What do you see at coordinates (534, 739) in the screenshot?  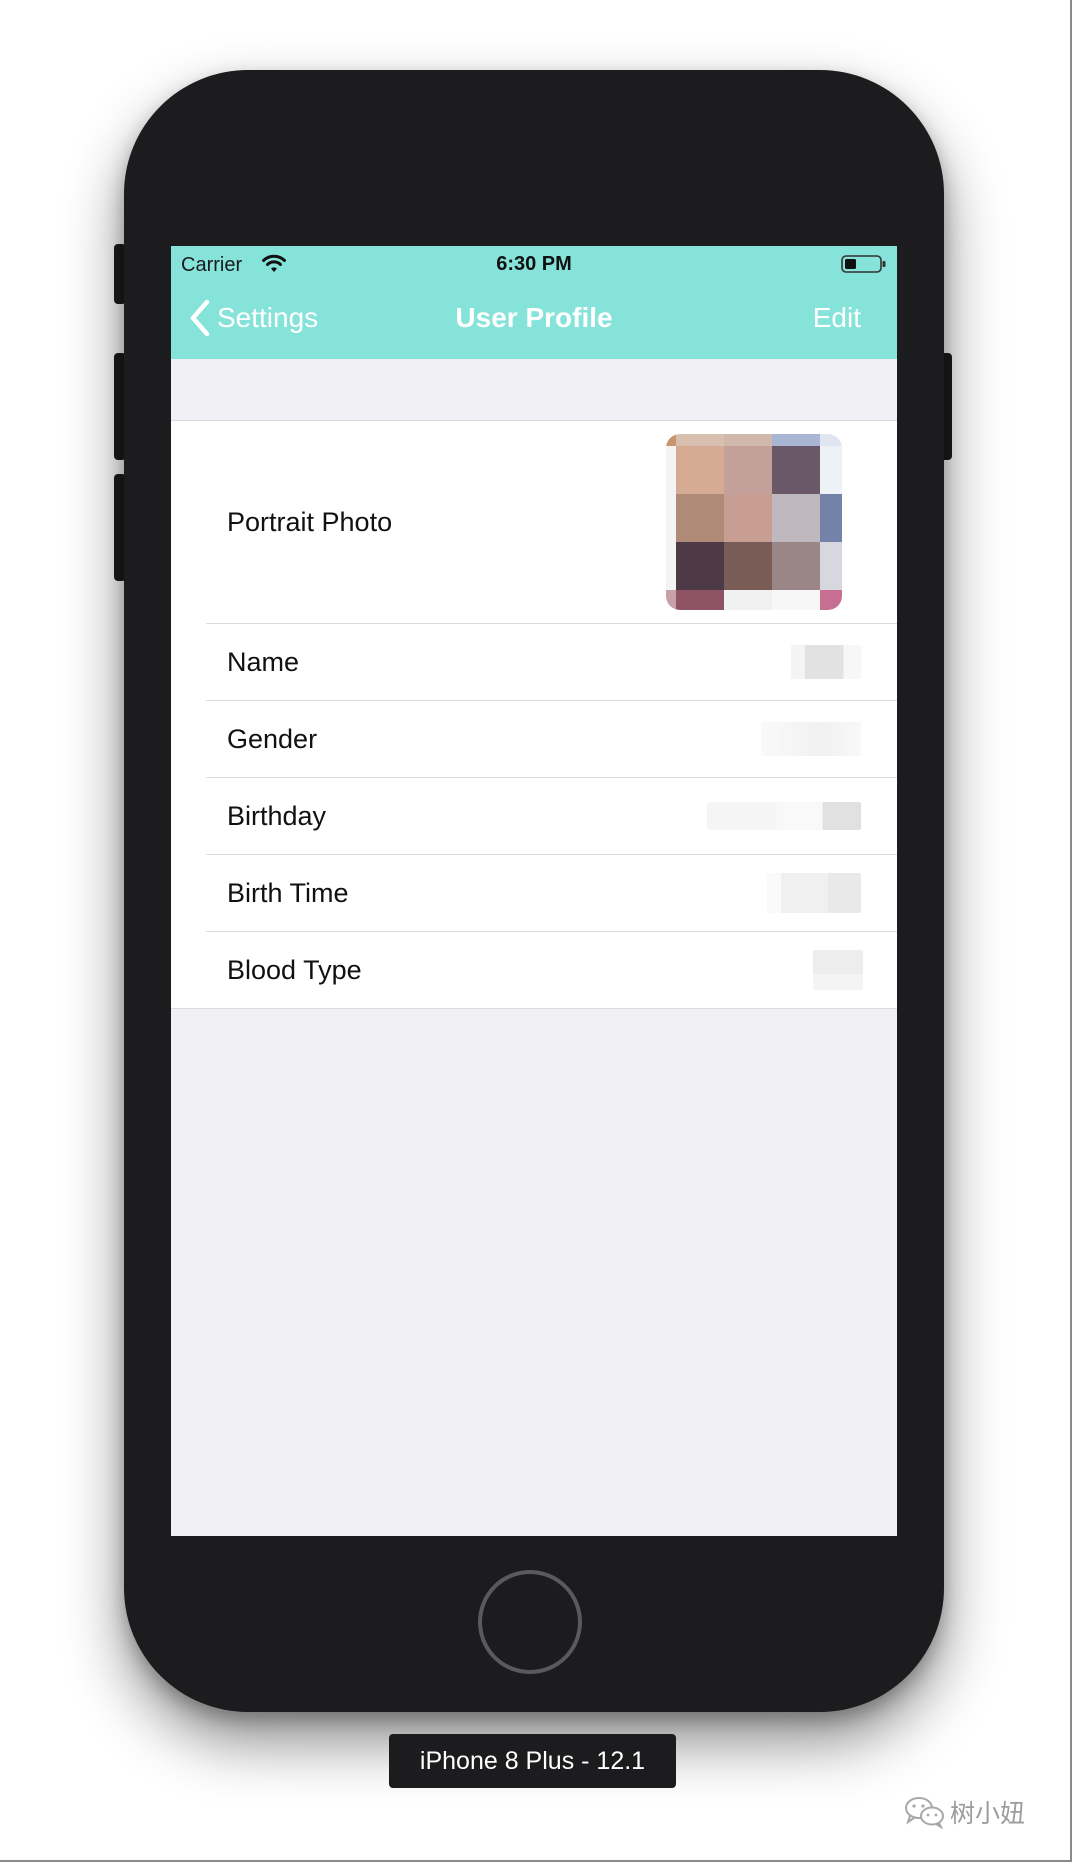 I see `row-gender: Gender` at bounding box center [534, 739].